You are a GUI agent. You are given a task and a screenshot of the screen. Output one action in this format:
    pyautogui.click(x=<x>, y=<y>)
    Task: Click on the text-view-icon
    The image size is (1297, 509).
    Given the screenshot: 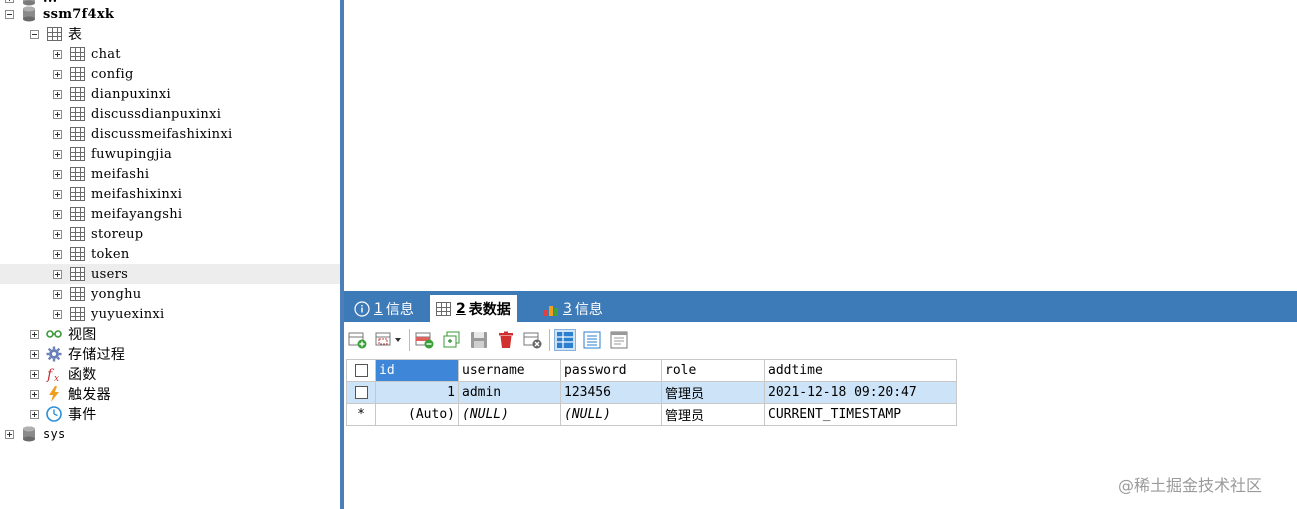 What is the action you would take?
    pyautogui.click(x=619, y=340)
    